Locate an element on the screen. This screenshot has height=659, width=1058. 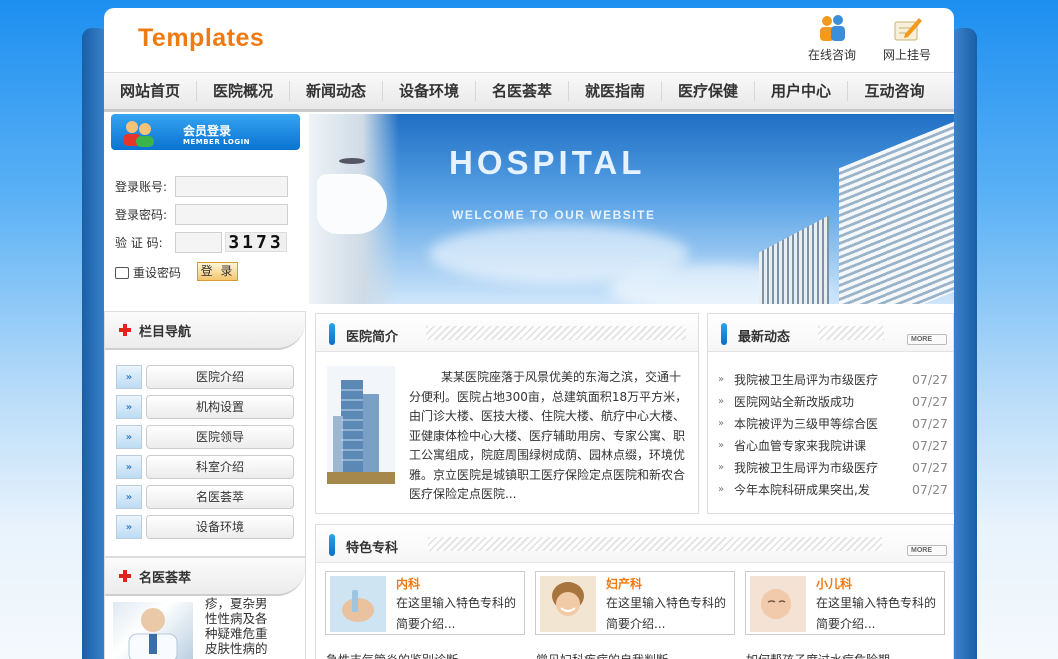
specialty-name: 内科 is located at coordinates (408, 584).